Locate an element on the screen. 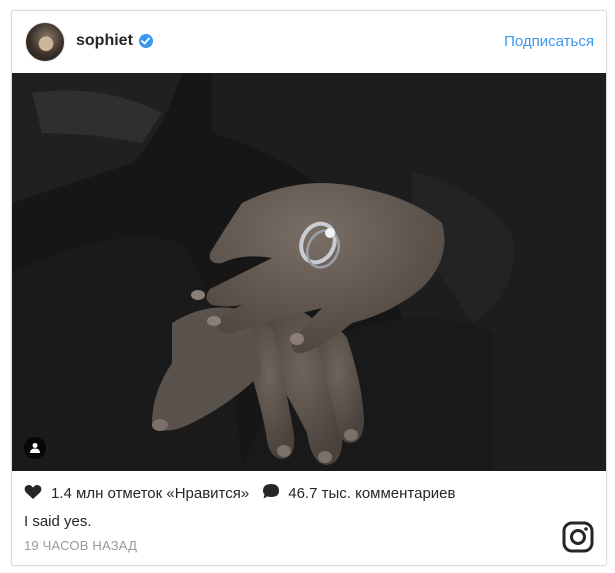 The width and height of the screenshot is (615, 573). verified-badge-icon is located at coordinates (145, 41).